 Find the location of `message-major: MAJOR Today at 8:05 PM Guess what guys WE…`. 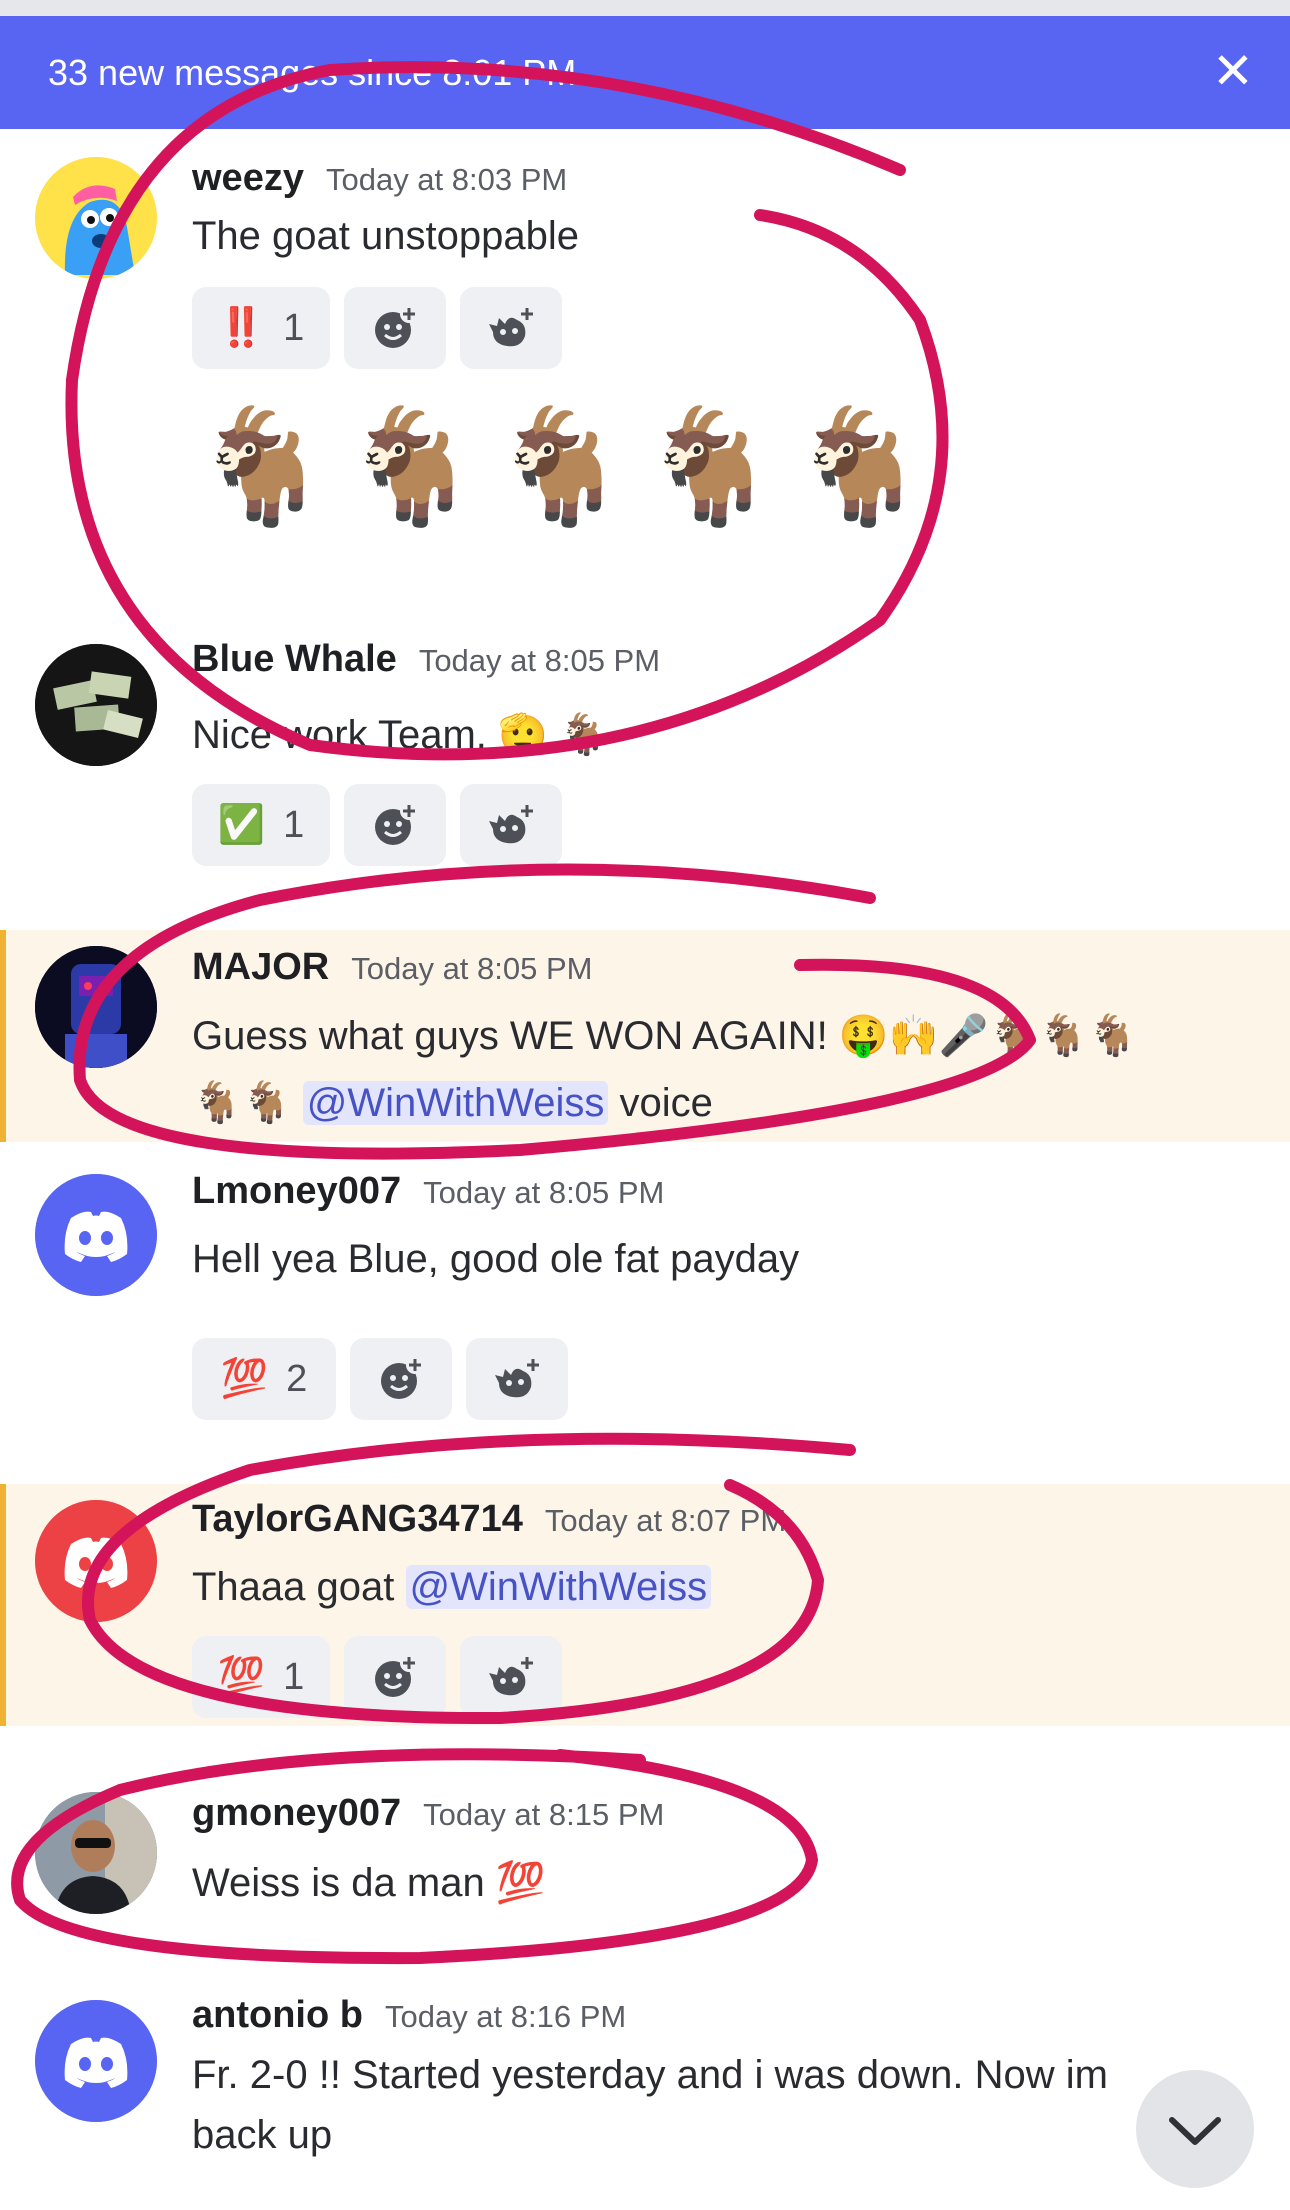

message-major: MAJOR Today at 8:05 PM Guess what guys WE… is located at coordinates (645, 1036).